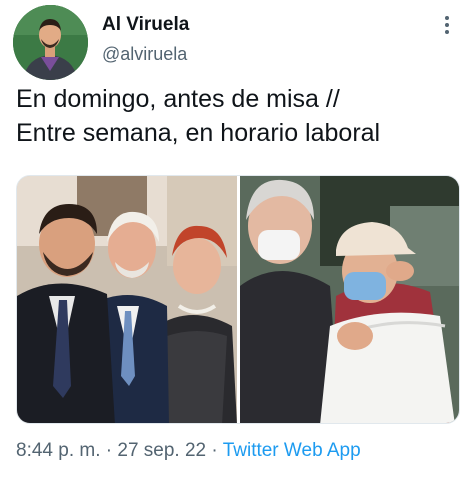 This screenshot has width=474, height=477. I want to click on author-handle: @alviruela, so click(144, 54).